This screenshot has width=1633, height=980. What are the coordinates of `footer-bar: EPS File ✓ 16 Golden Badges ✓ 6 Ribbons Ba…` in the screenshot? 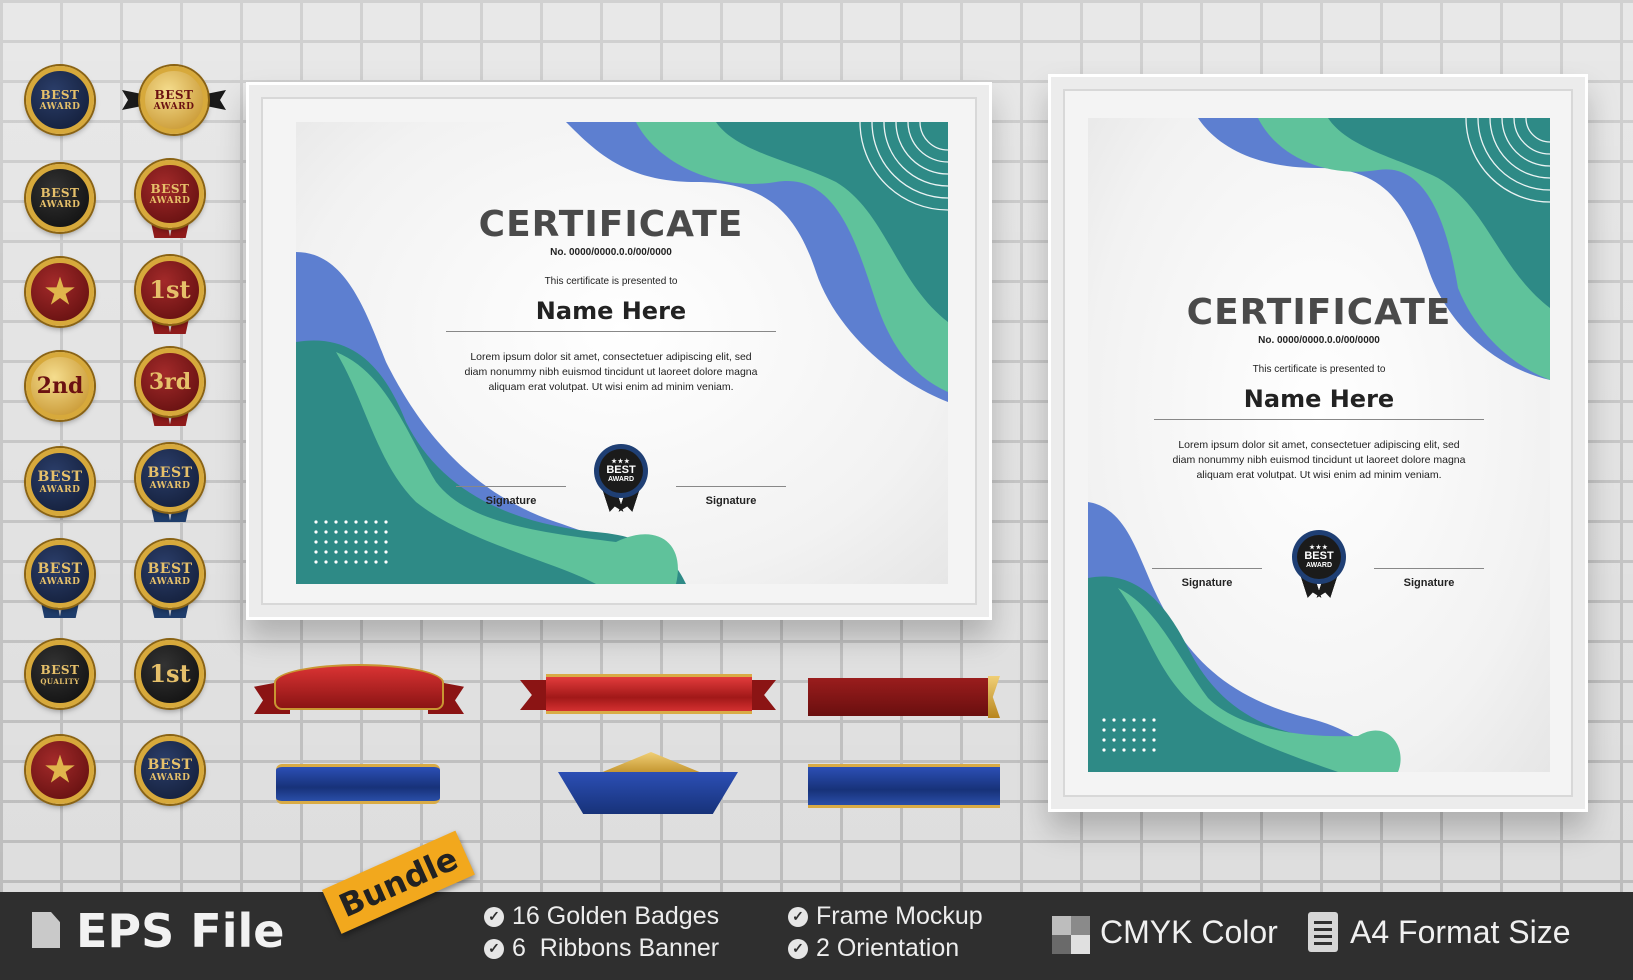 It's located at (816, 936).